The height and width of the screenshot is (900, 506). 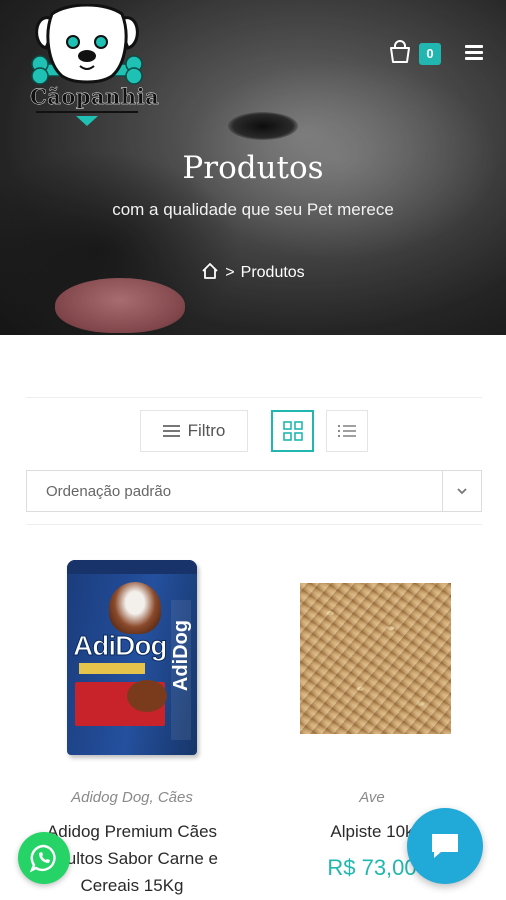 I want to click on dog-food-bag-image: AdiDog AdiDog, so click(x=132, y=657).